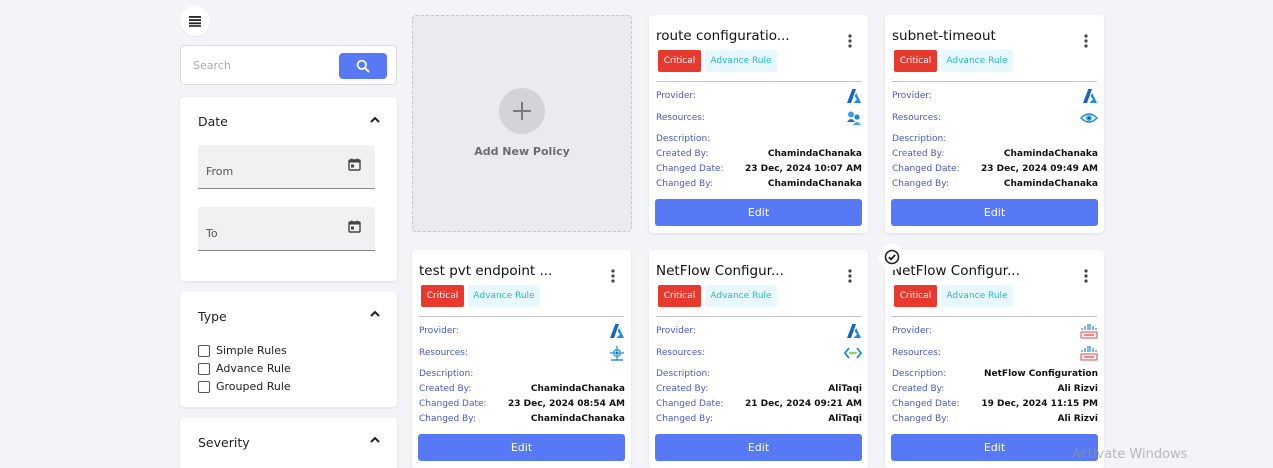 The width and height of the screenshot is (1273, 468). I want to click on search-button, so click(363, 66).